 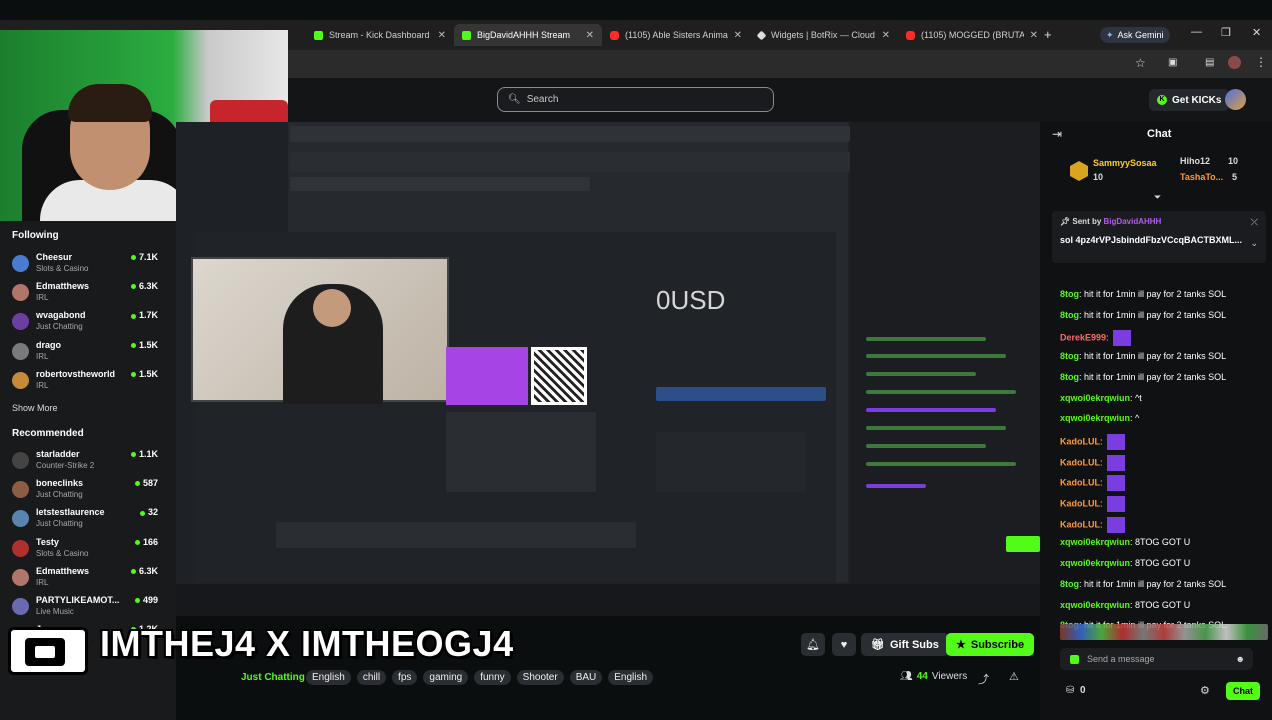 I want to click on leader-2-name: Hiho12, so click(x=1195, y=161).